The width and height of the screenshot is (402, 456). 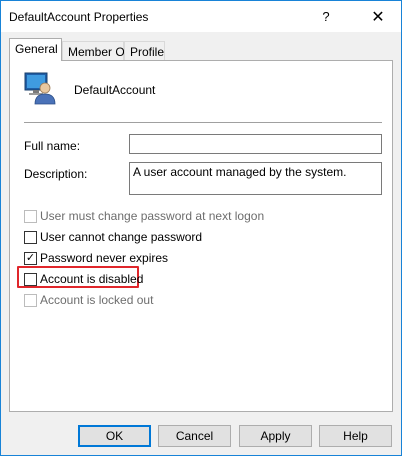 I want to click on description-label: Description:, so click(x=56, y=174).